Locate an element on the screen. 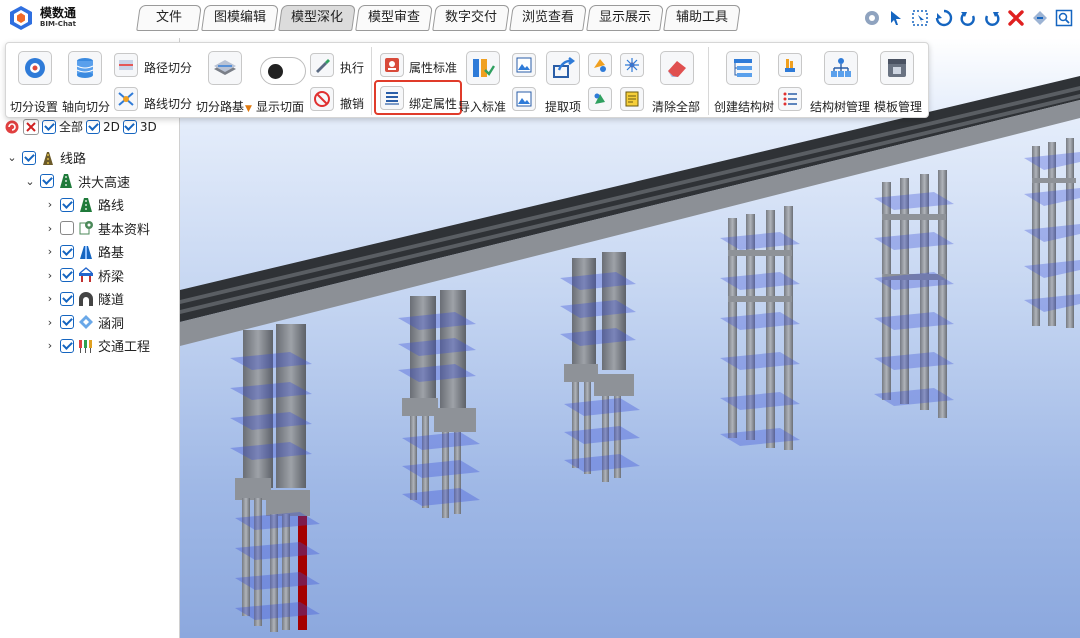 This screenshot has width=1080, height=638. tree-node-basic-info: › 基本资料 is located at coordinates (90, 229).